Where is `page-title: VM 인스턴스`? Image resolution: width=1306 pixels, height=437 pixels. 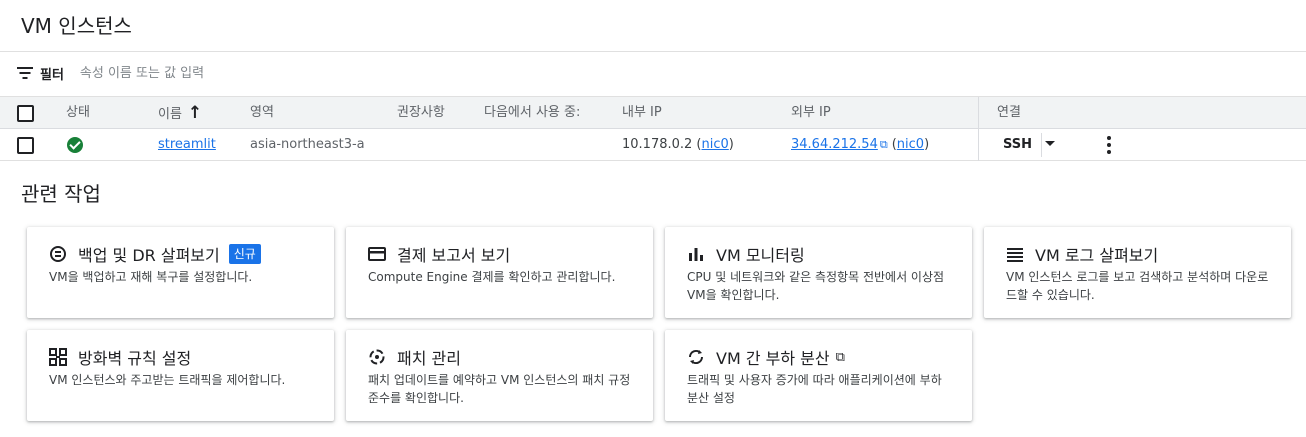
page-title: VM 인스턴스 is located at coordinates (76, 26).